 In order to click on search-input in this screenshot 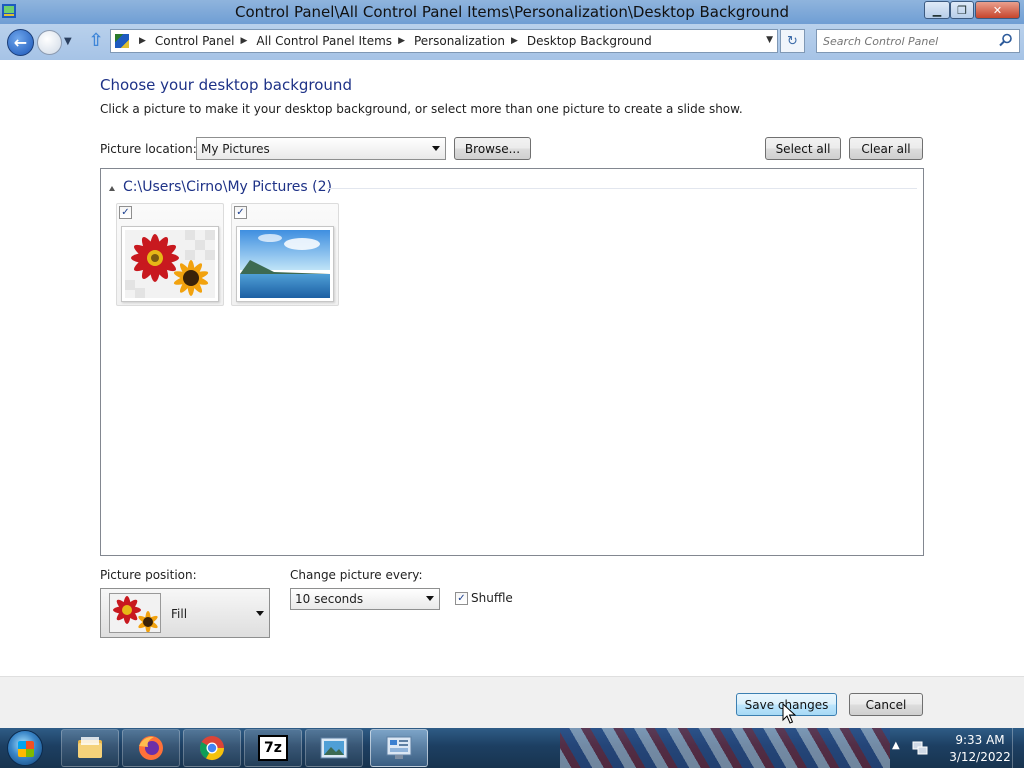, I will do `click(908, 41)`.